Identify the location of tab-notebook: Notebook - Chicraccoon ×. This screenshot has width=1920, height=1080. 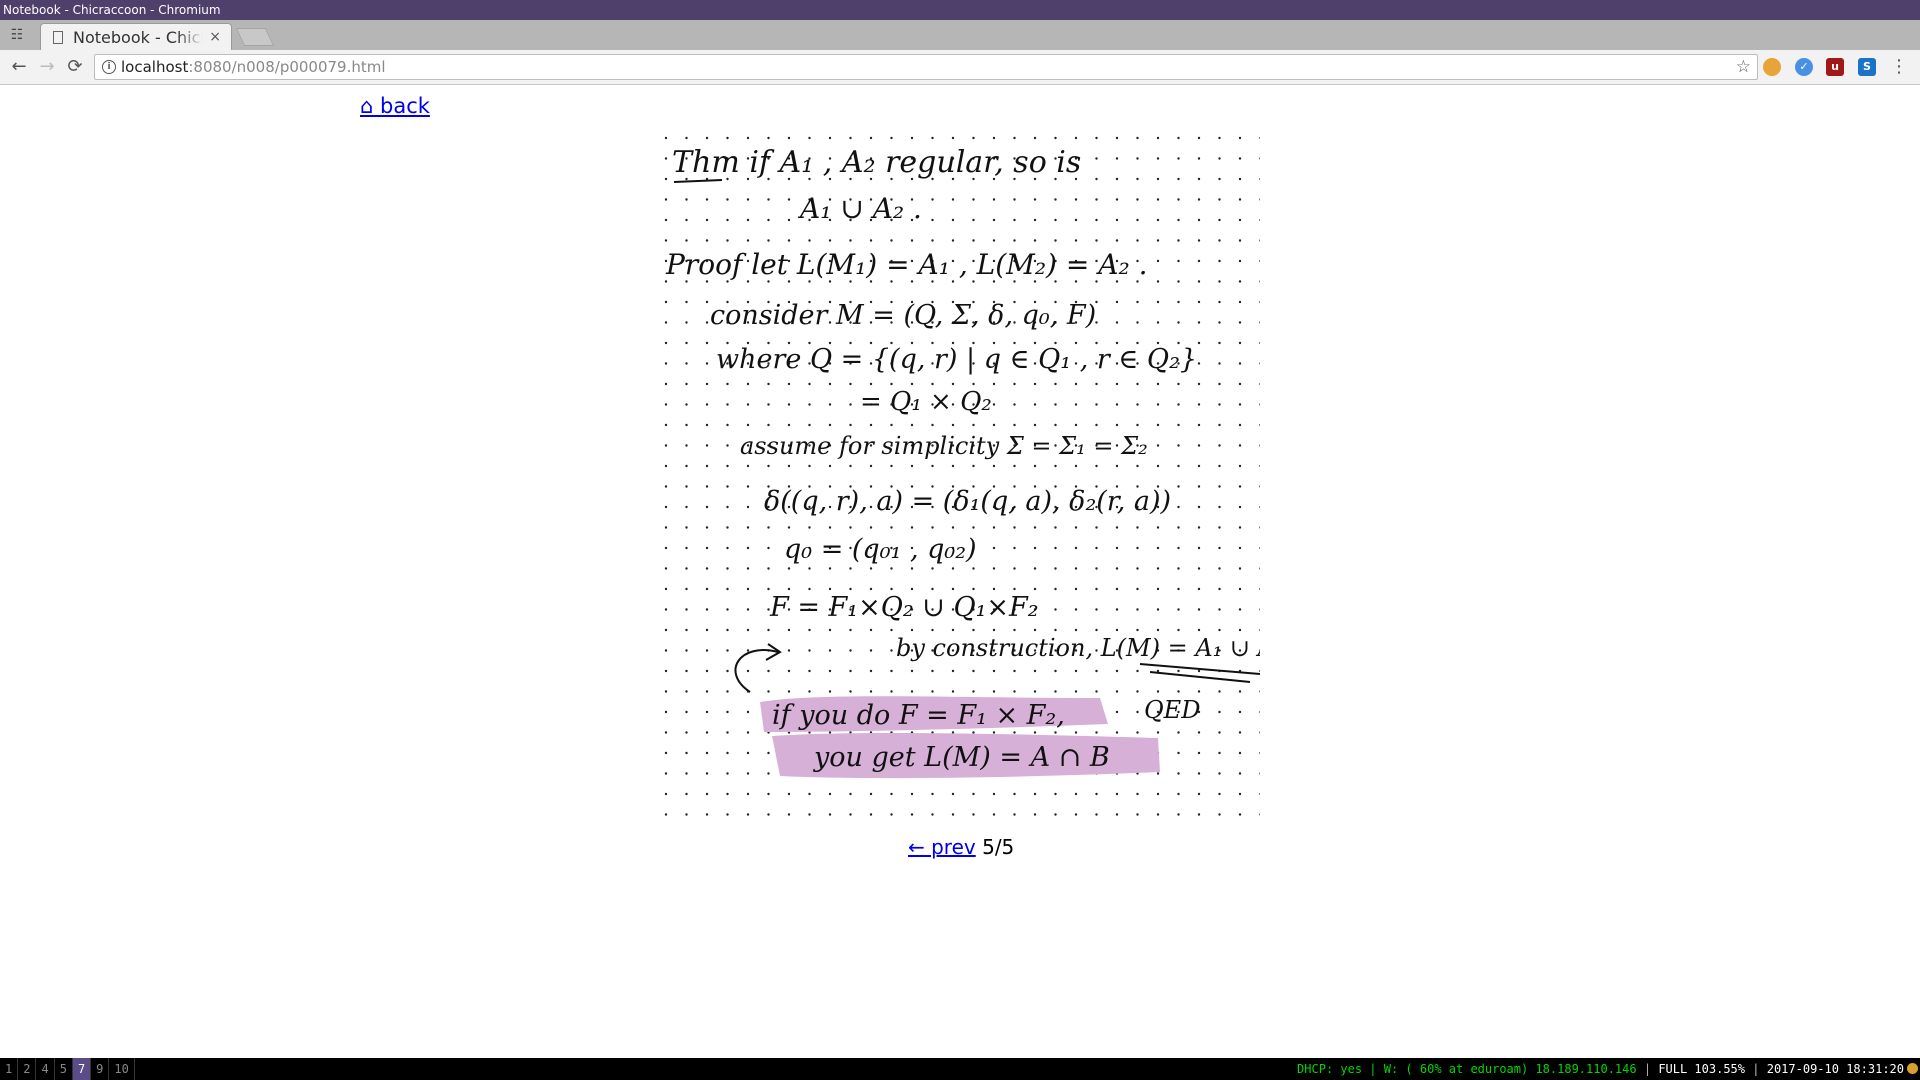
(136, 36).